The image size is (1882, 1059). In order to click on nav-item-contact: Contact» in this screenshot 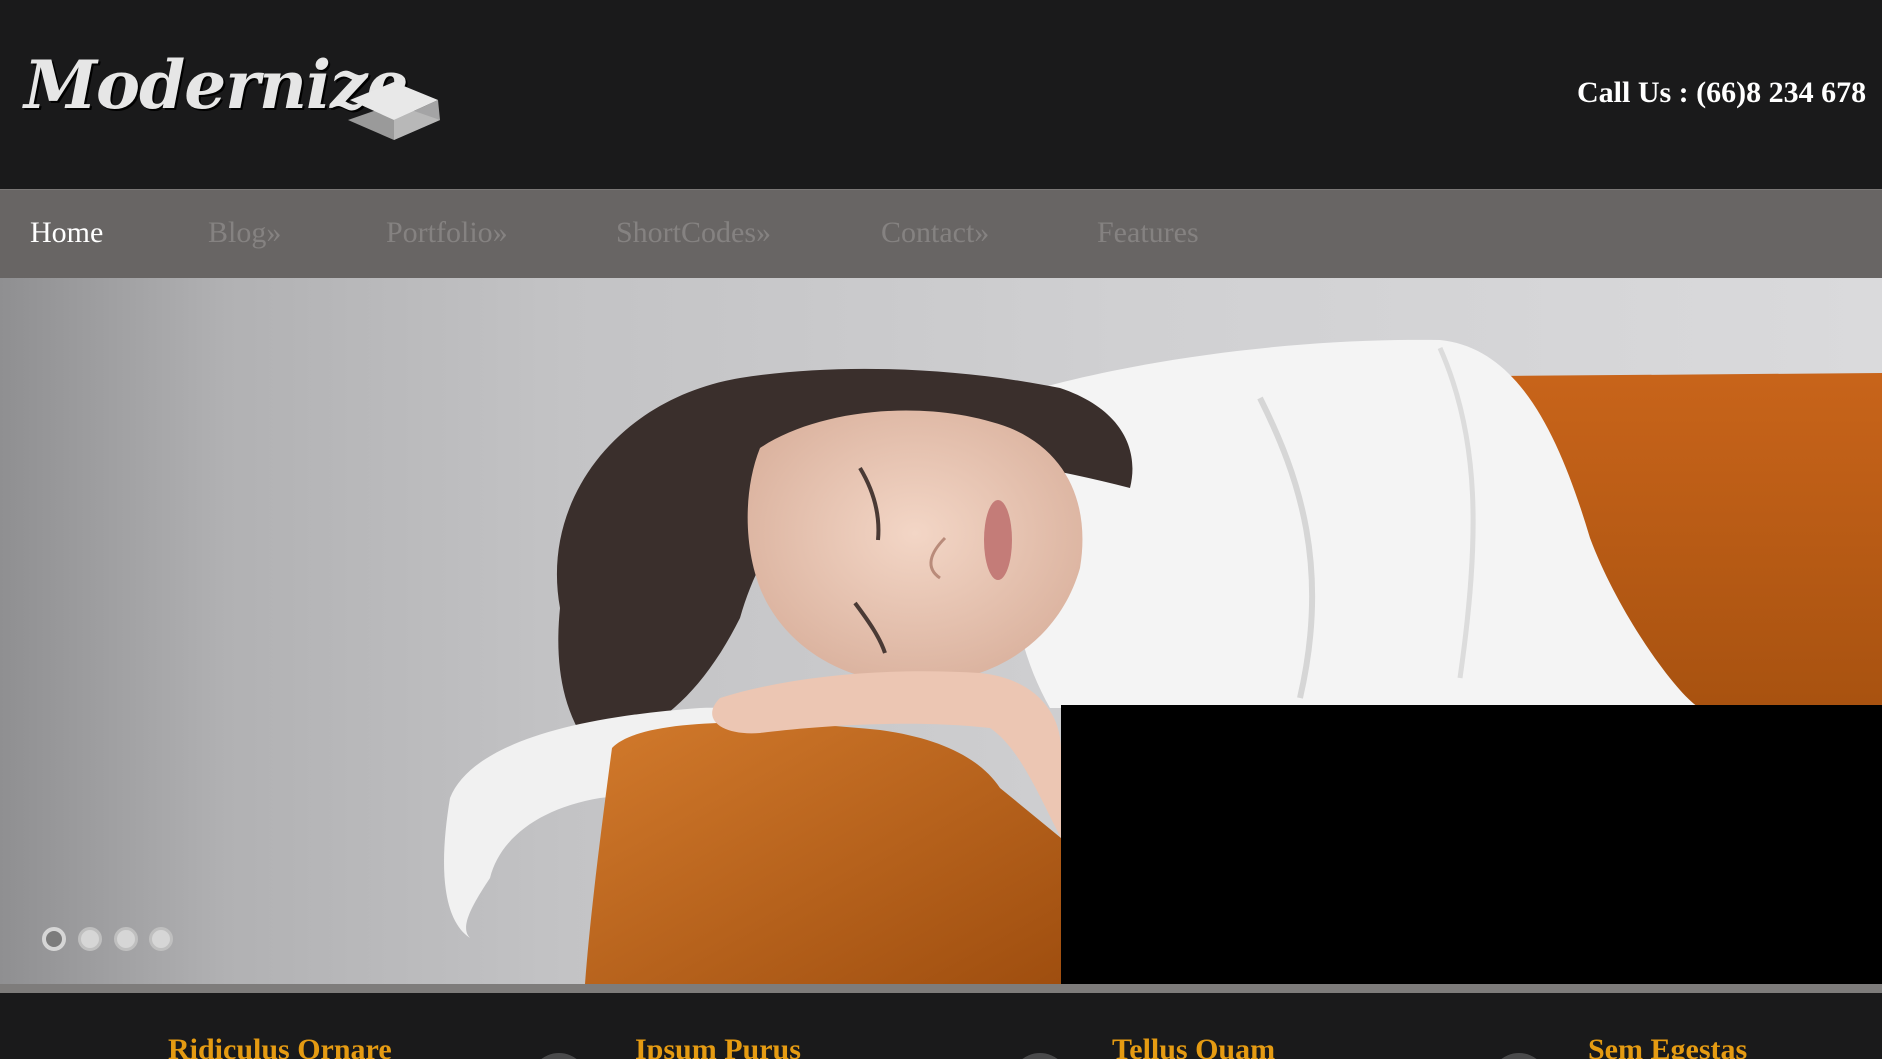, I will do `click(935, 233)`.